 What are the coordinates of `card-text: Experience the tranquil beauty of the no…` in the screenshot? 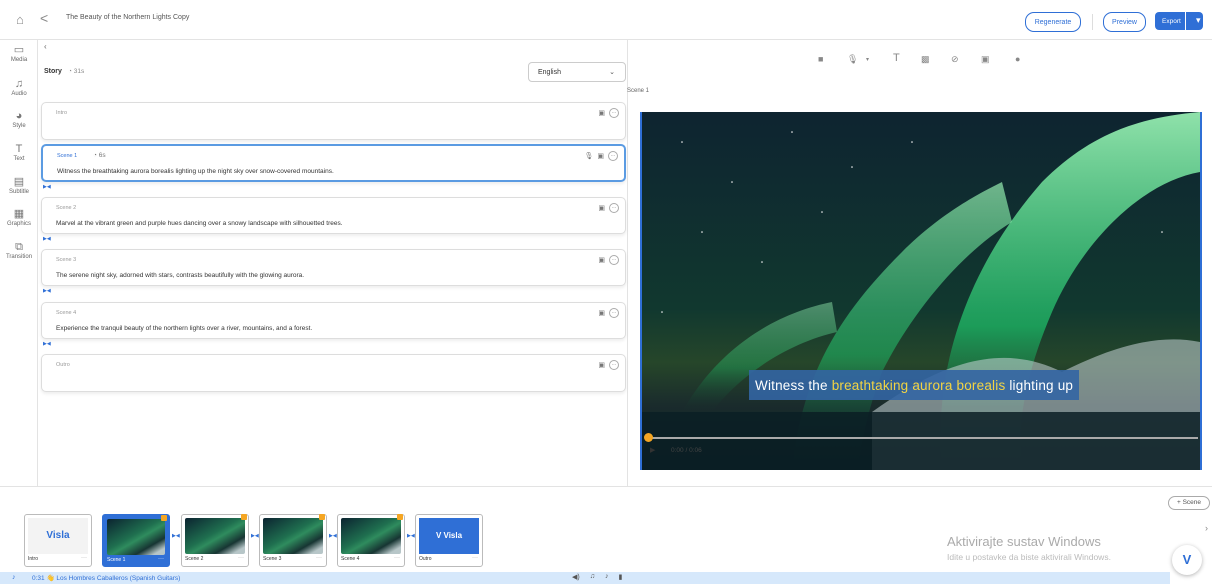 It's located at (184, 328).